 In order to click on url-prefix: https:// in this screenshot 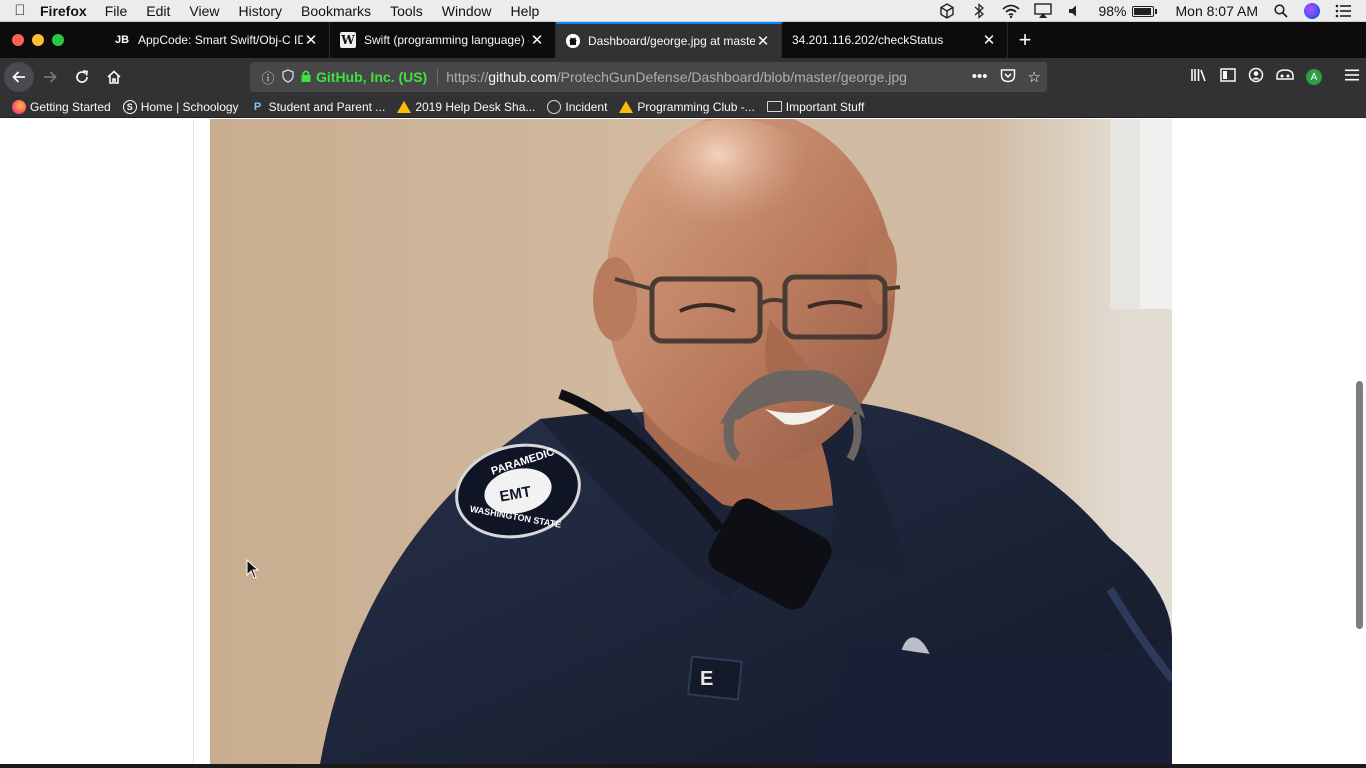, I will do `click(467, 77)`.